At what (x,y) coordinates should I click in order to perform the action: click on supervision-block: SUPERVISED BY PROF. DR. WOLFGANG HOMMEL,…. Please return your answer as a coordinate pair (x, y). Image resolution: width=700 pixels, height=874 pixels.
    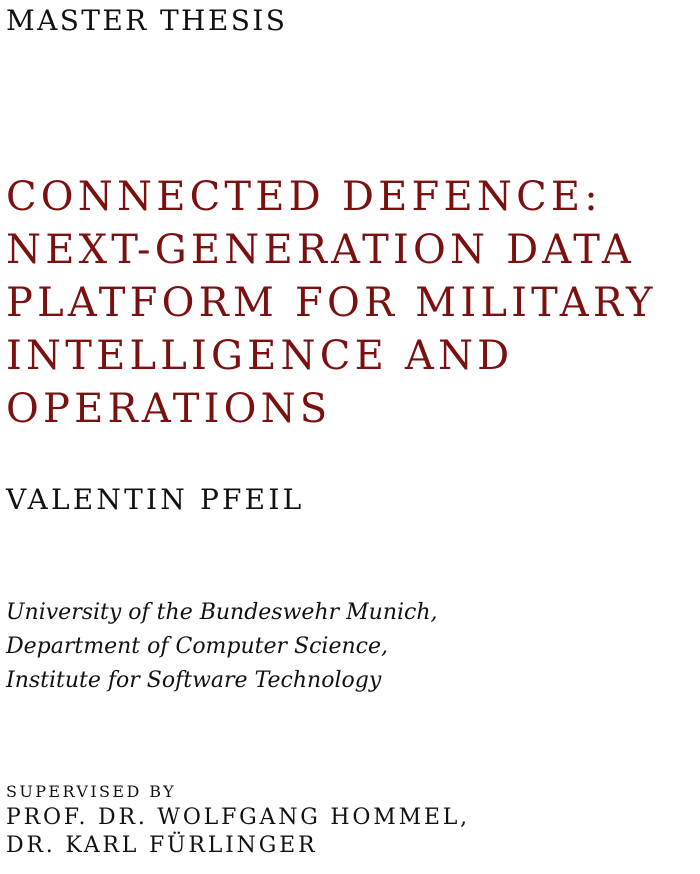
    Looking at the image, I should click on (238, 820).